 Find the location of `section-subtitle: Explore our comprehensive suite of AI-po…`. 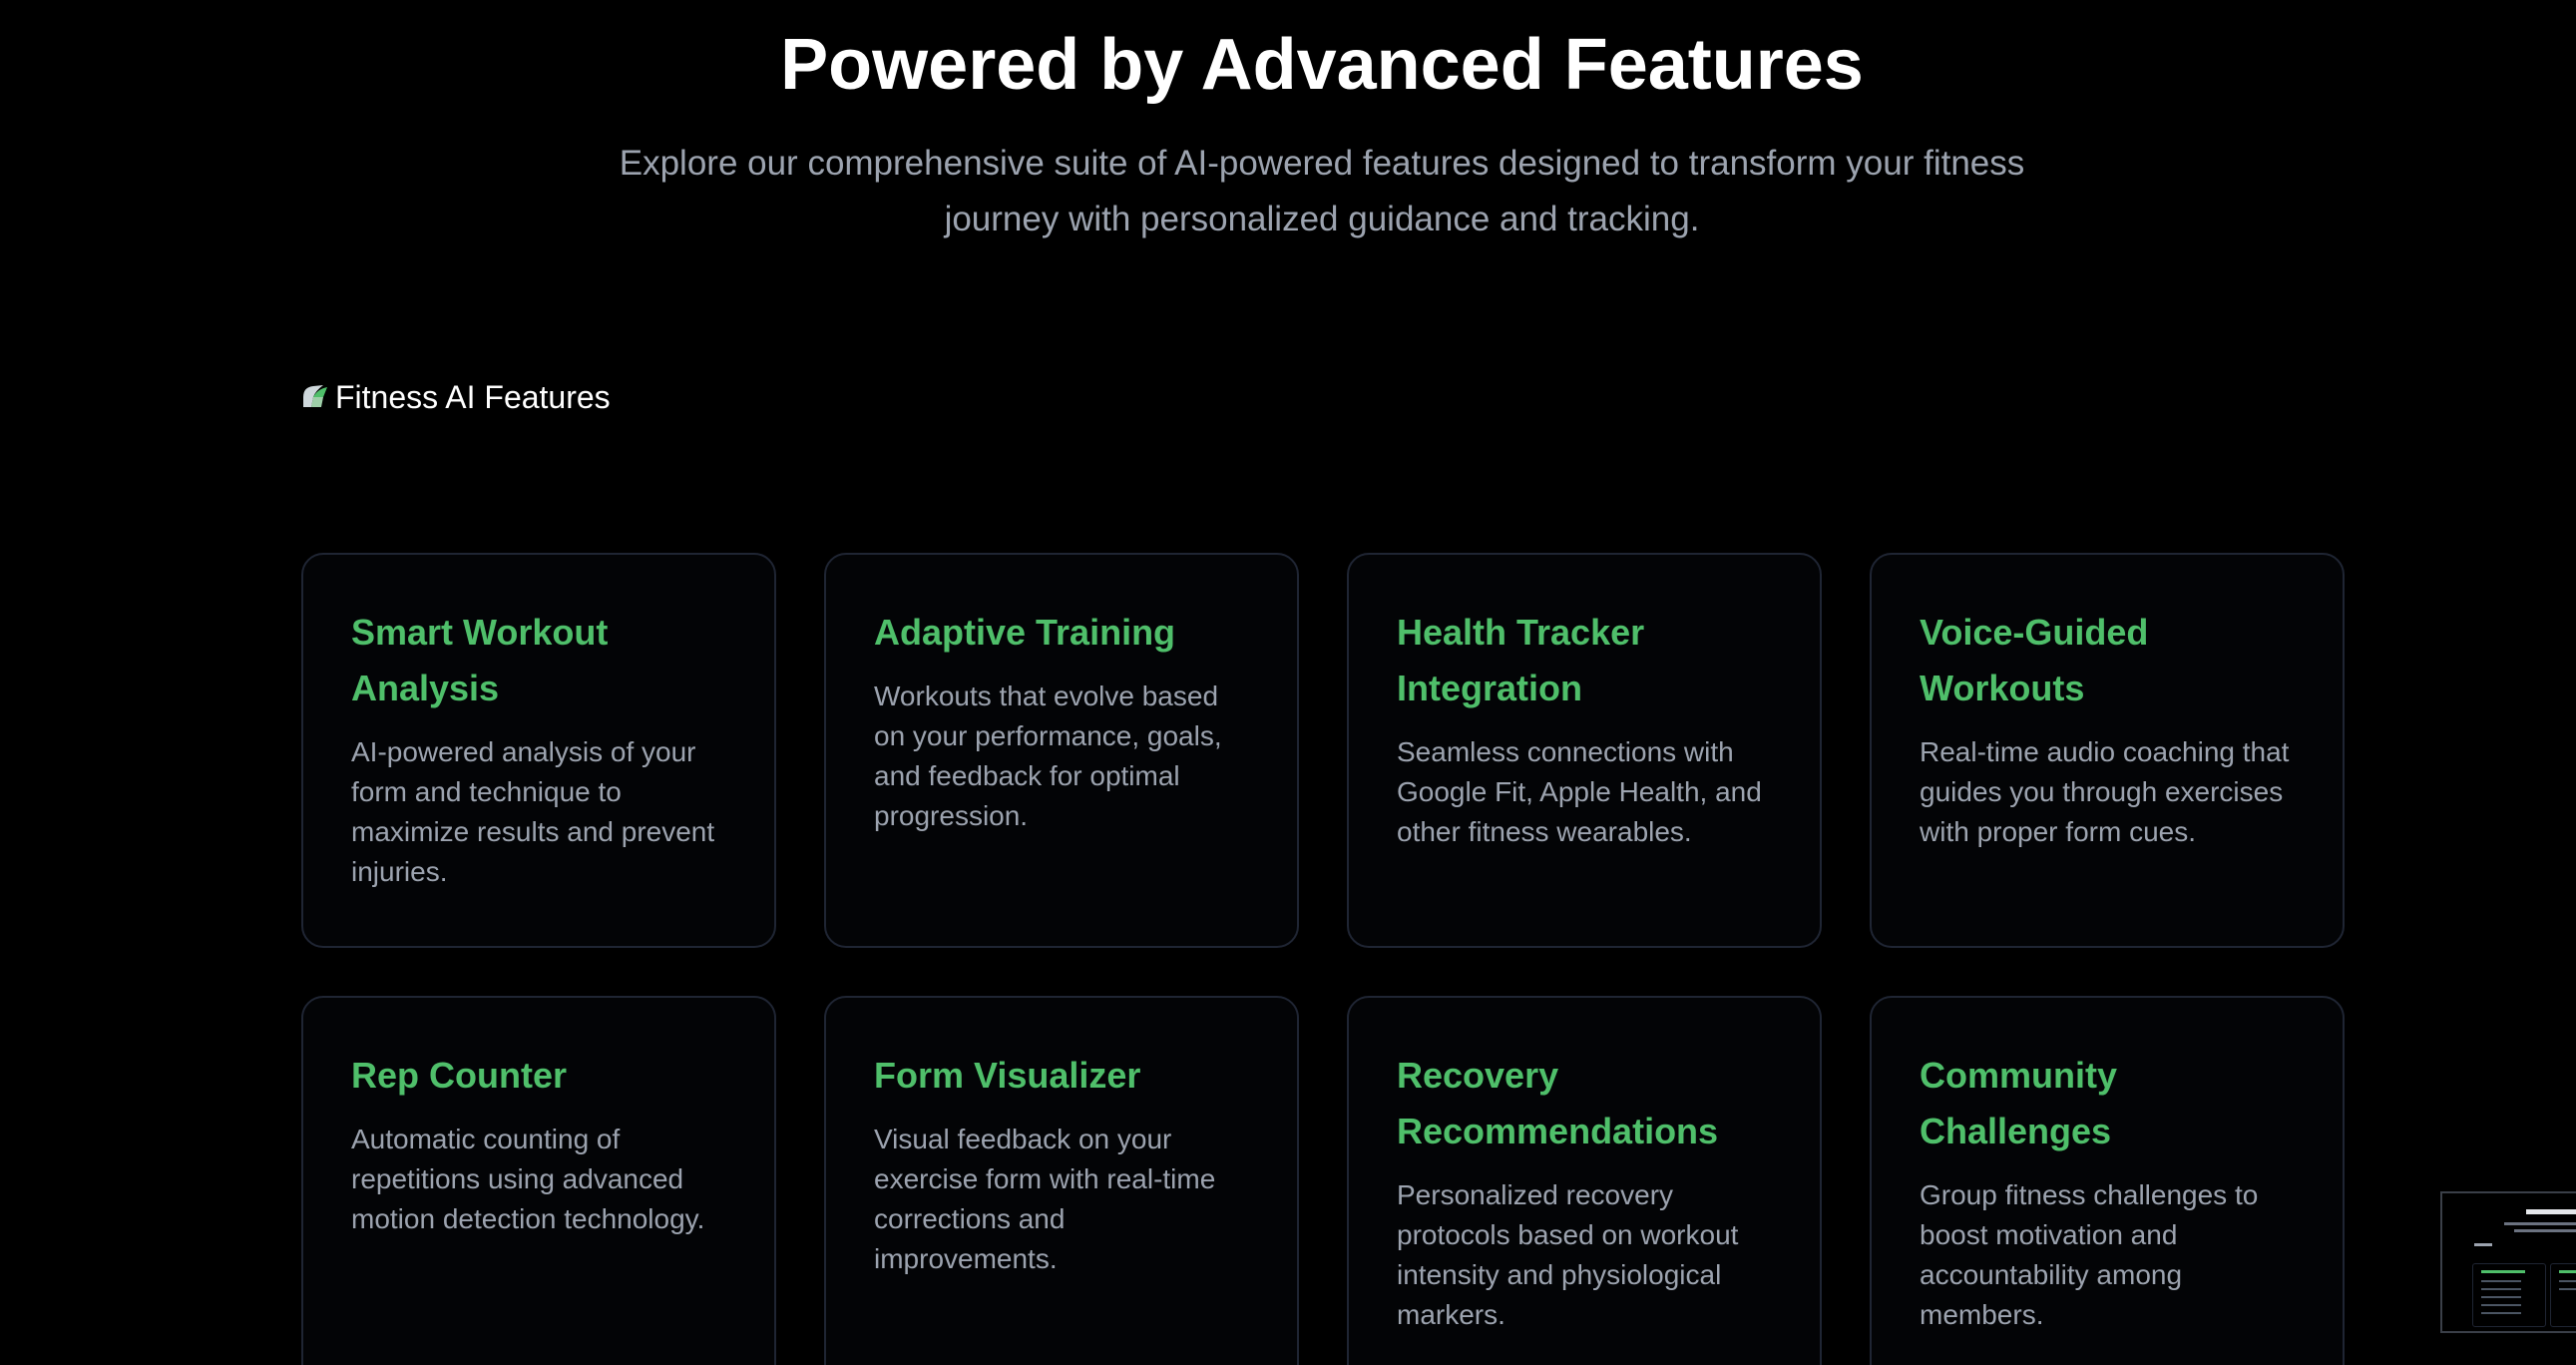

section-subtitle: Explore our comprehensive suite of AI-po… is located at coordinates (1322, 191).